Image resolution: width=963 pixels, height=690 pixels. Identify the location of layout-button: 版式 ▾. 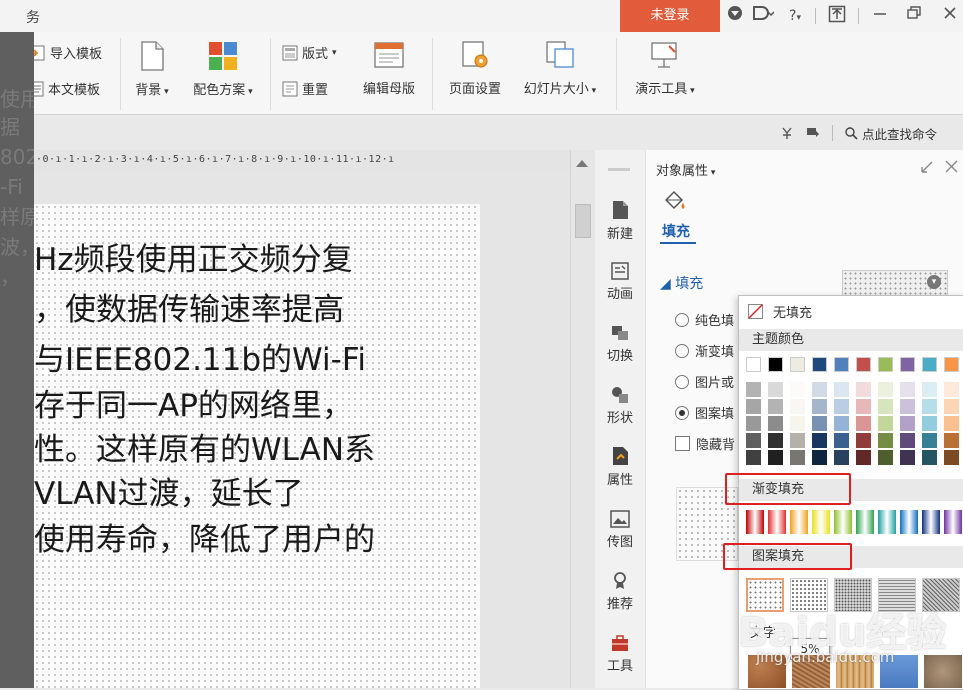
(309, 52).